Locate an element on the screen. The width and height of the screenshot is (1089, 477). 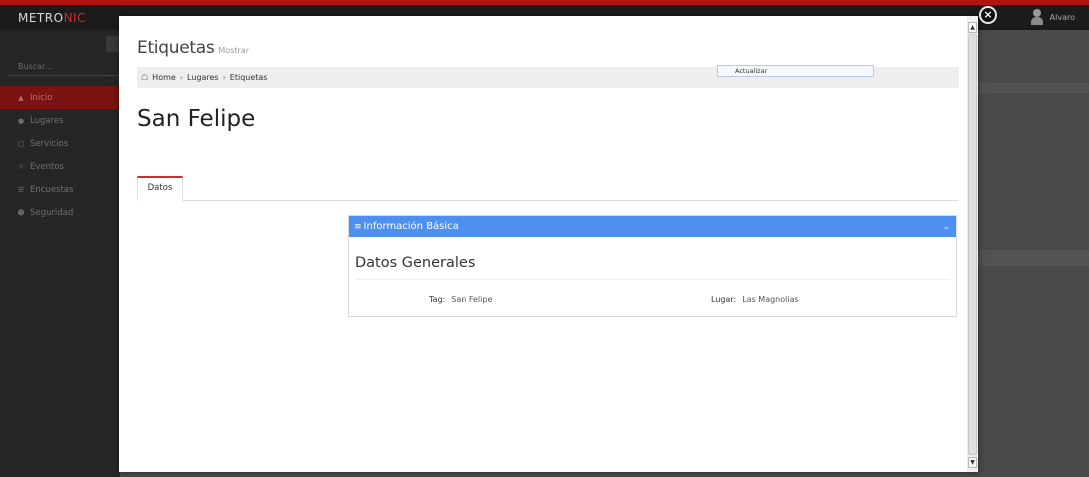
page-header: Etiquetas Mostrar is located at coordinates (193, 48).